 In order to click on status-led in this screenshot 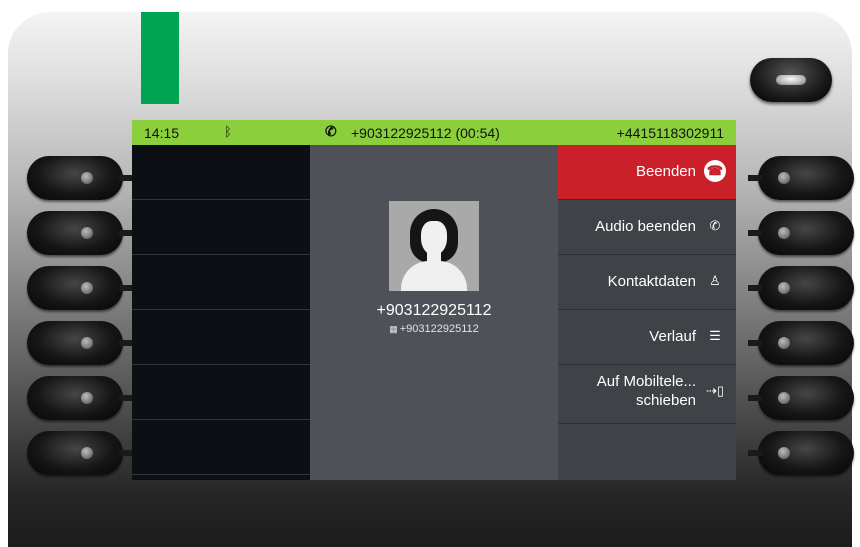, I will do `click(160, 58)`.